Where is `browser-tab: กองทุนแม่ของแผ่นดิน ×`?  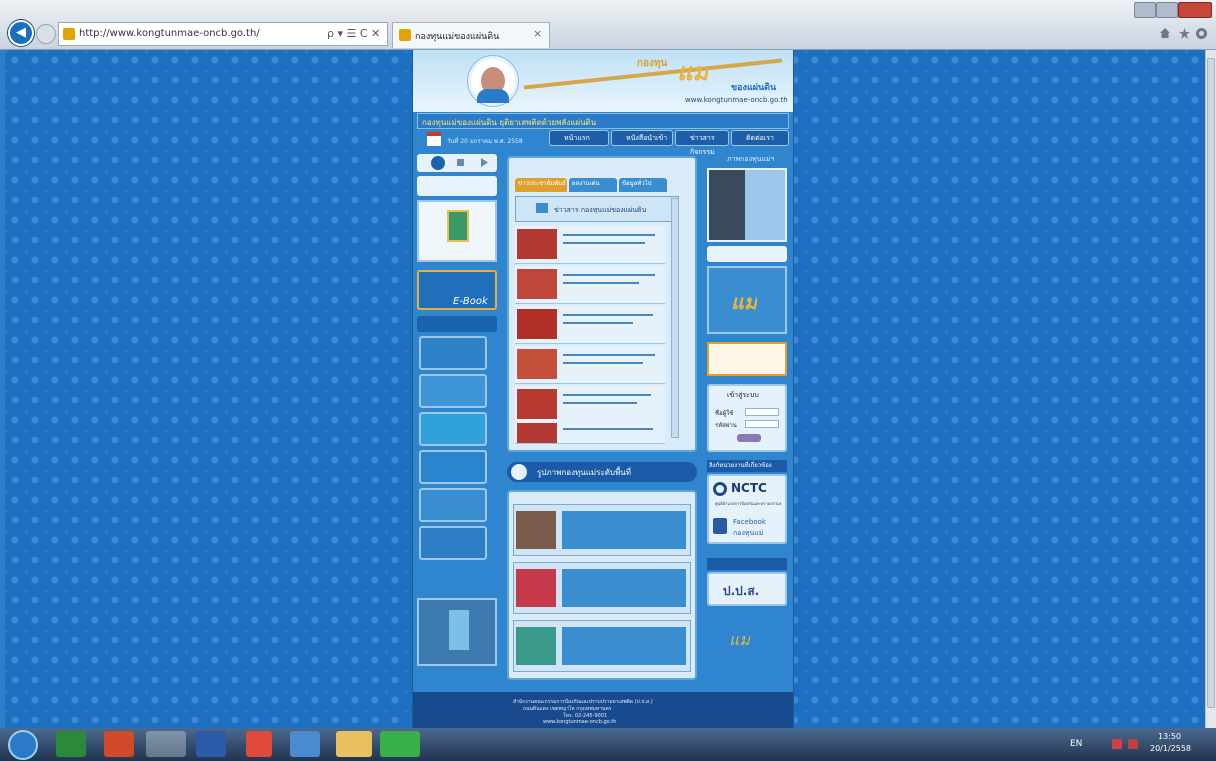 browser-tab: กองทุนแม่ของแผ่นดิน × is located at coordinates (471, 35).